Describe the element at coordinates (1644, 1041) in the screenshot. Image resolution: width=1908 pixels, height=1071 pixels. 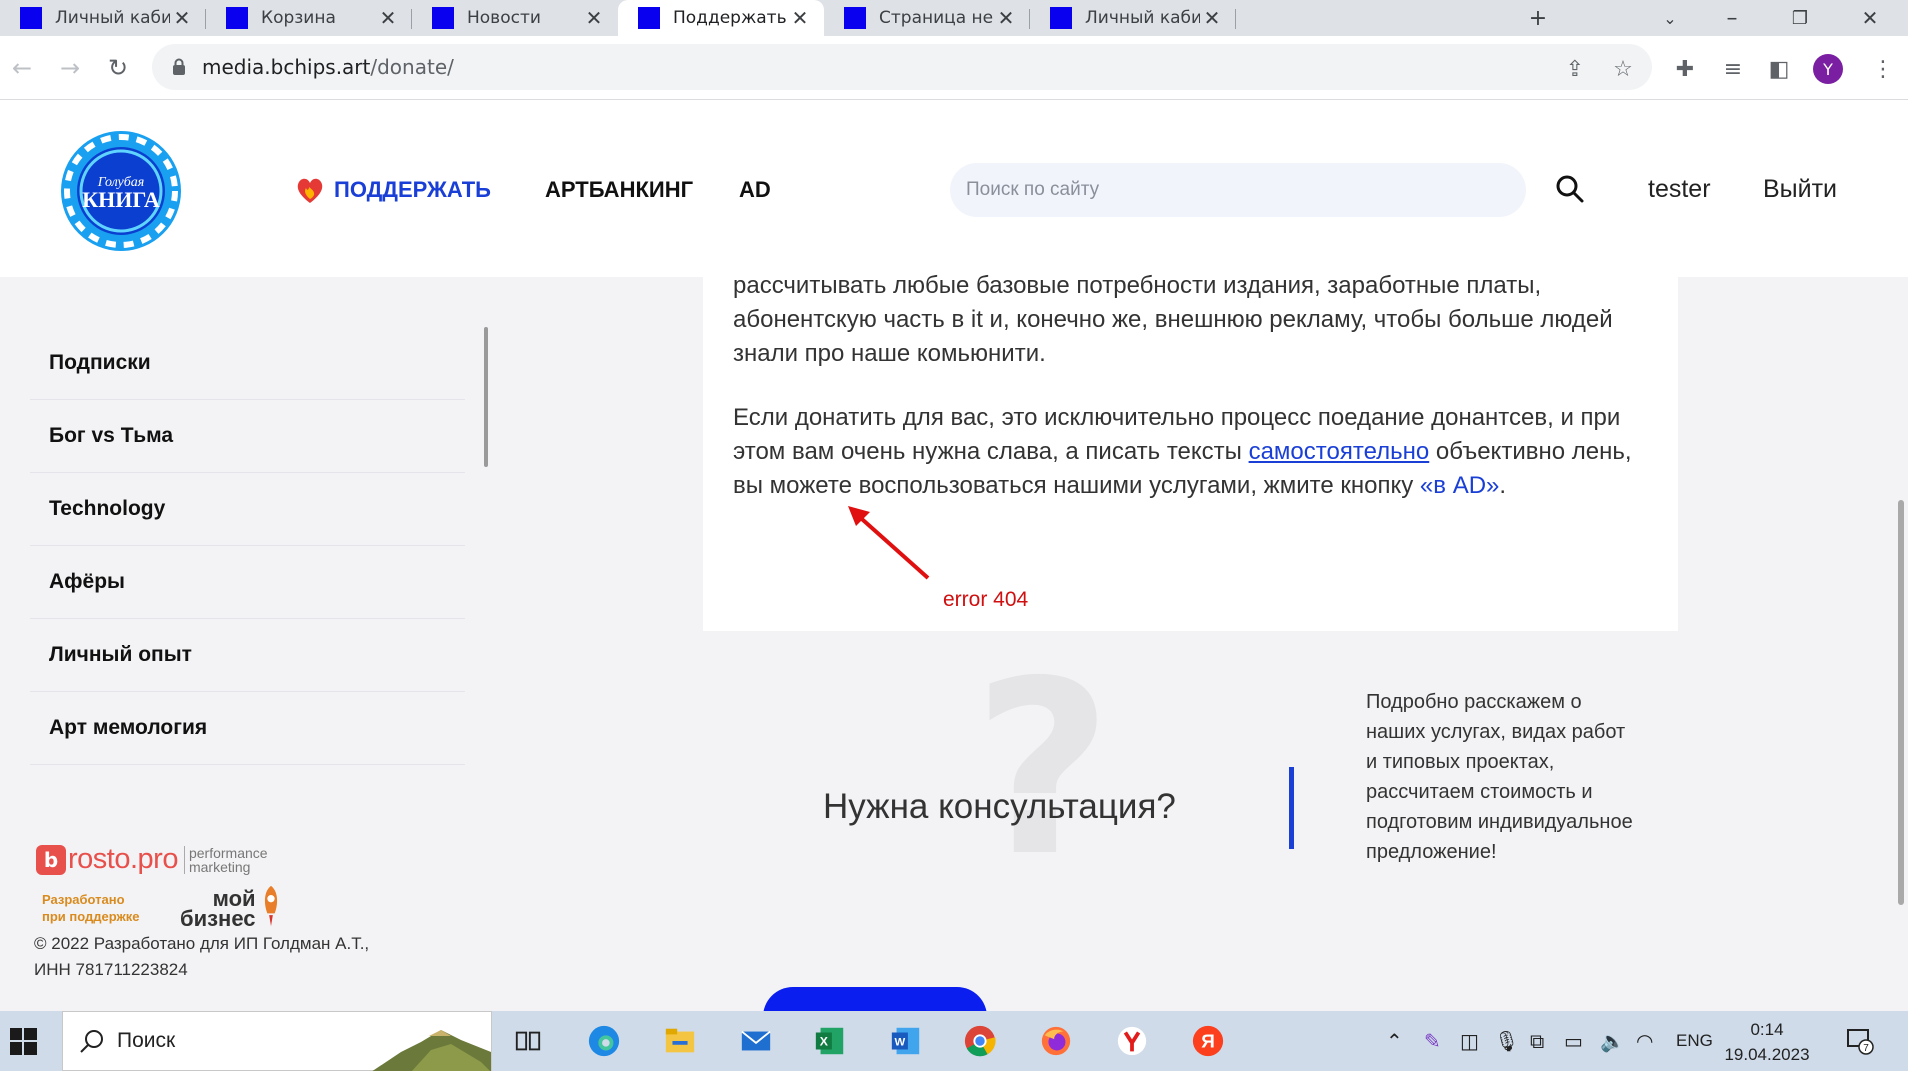
I see `wifi-icon: ◠` at that location.